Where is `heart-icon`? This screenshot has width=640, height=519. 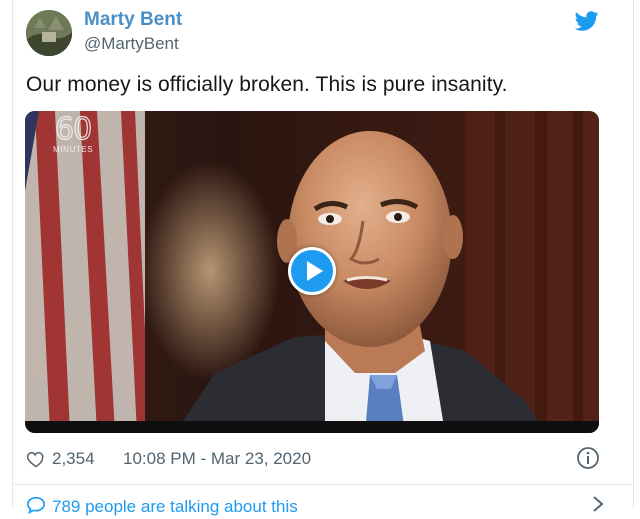 heart-icon is located at coordinates (36, 461).